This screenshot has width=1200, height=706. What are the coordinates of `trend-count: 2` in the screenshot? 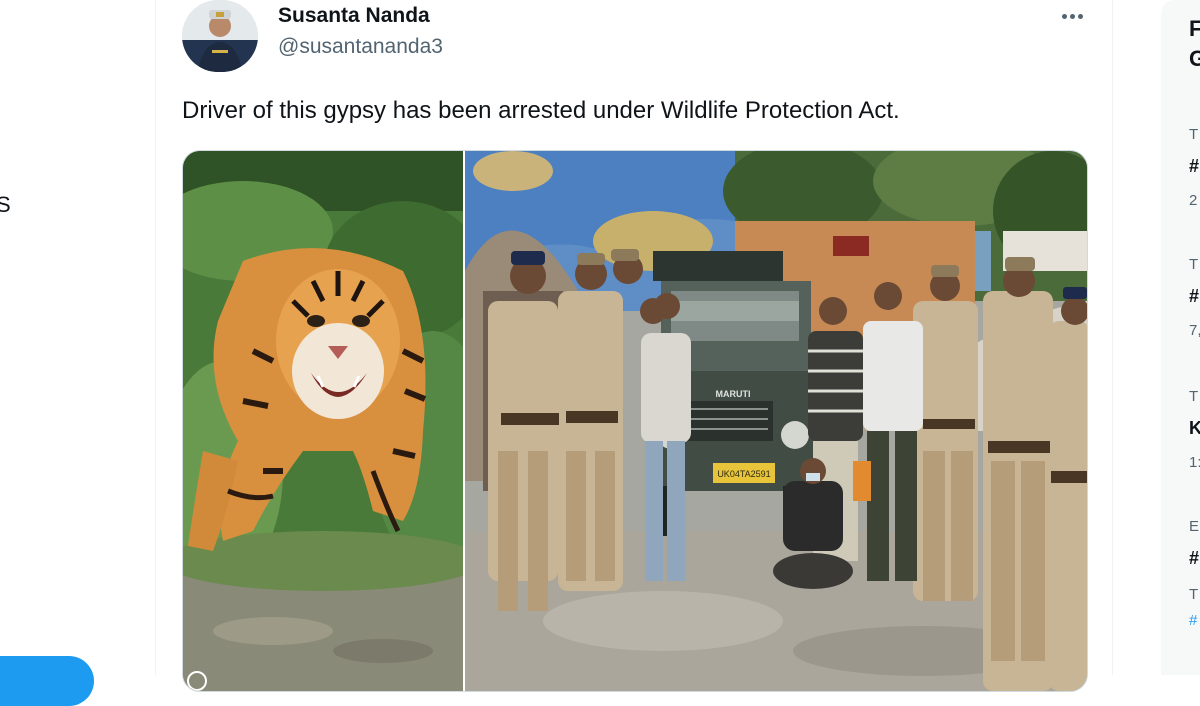 It's located at (1193, 200).